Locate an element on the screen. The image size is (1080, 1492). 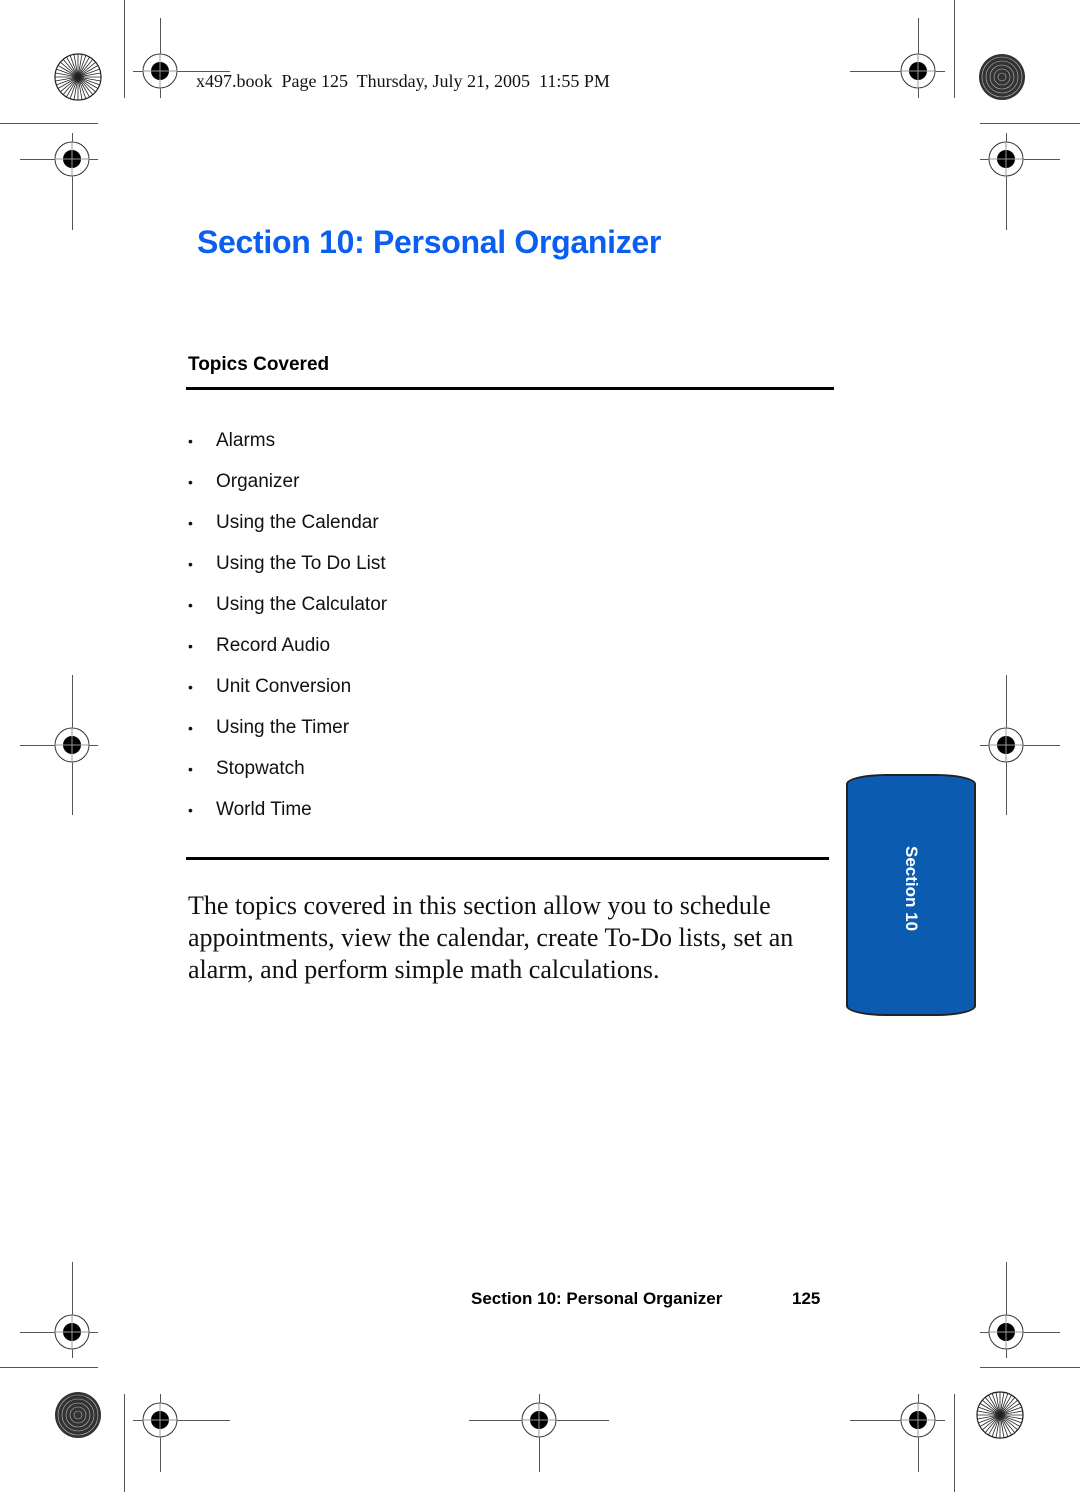
topic-label: Using the Timer is located at coordinates (283, 727).